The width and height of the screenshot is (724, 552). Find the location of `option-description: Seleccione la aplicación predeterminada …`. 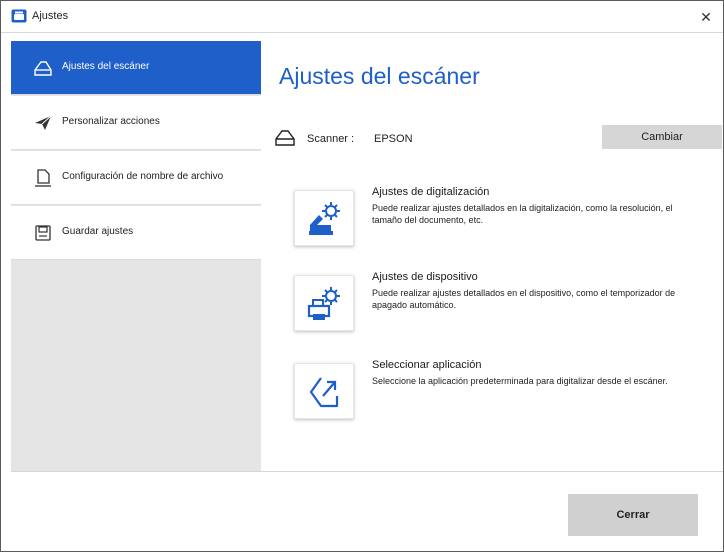

option-description: Seleccione la aplicación predeterminada … is located at coordinates (520, 381).